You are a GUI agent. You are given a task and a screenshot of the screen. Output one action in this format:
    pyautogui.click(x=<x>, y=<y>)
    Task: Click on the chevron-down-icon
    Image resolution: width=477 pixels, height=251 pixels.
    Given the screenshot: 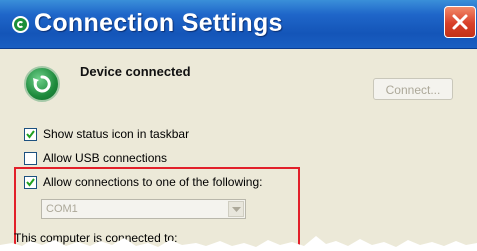 What is the action you would take?
    pyautogui.click(x=236, y=209)
    